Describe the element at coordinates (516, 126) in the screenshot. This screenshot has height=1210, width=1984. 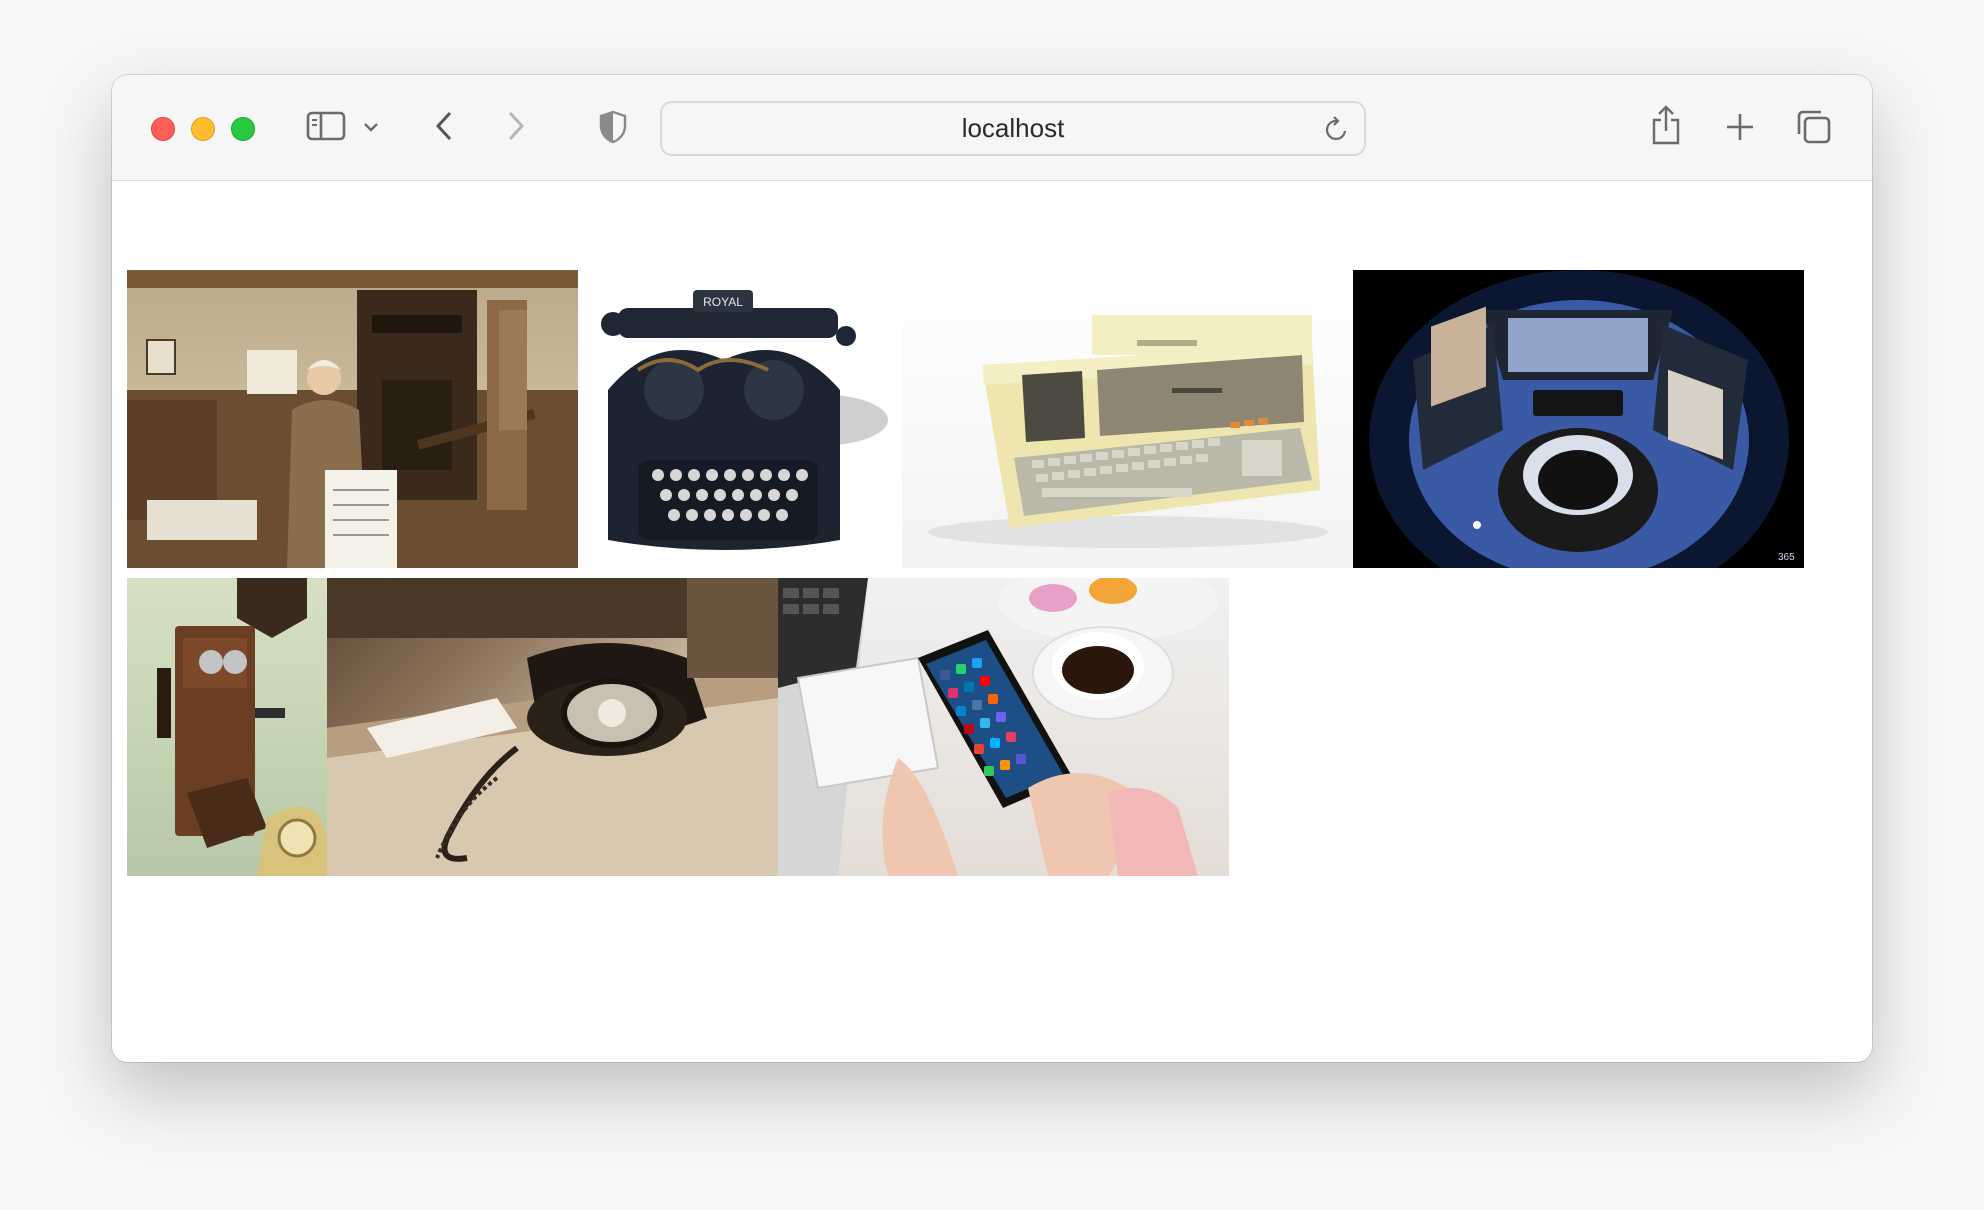
I see `chevron-right-icon` at that location.